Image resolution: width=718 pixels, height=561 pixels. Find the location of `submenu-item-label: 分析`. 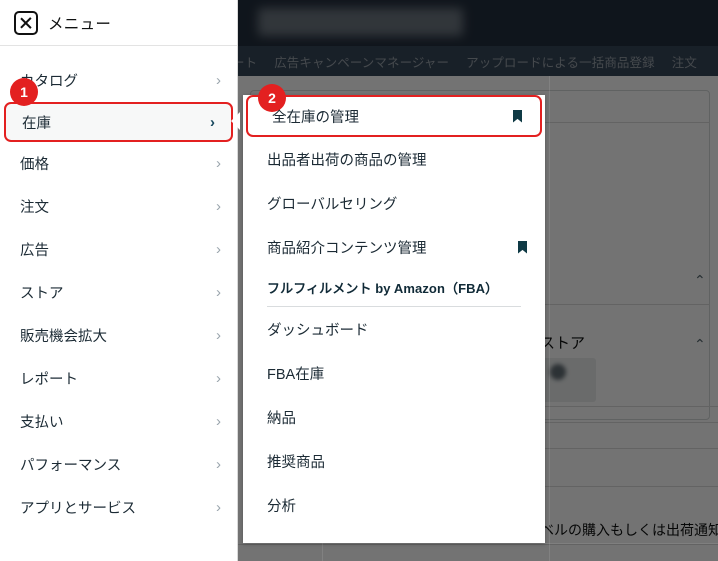

submenu-item-label: 分析 is located at coordinates (281, 506).